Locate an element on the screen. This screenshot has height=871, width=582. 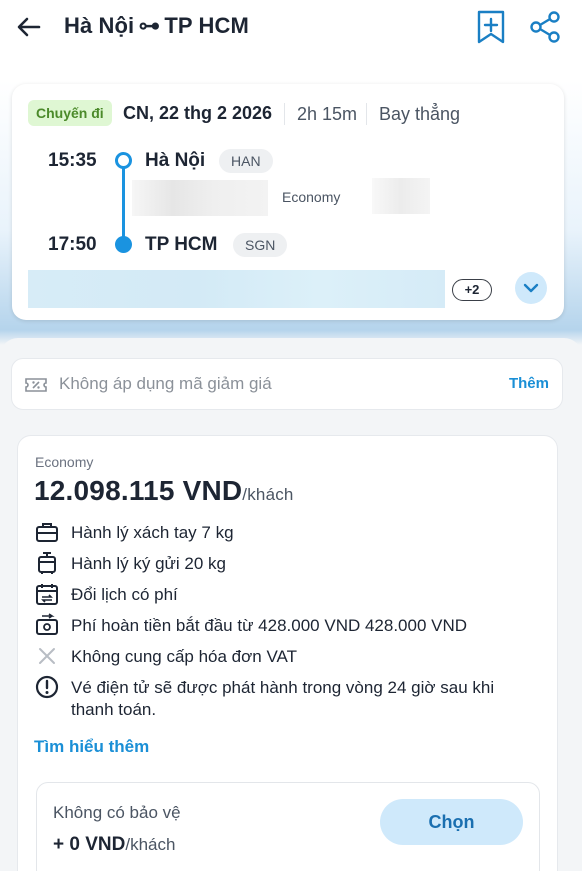
price-value: 12.098.115 VND is located at coordinates (138, 490).